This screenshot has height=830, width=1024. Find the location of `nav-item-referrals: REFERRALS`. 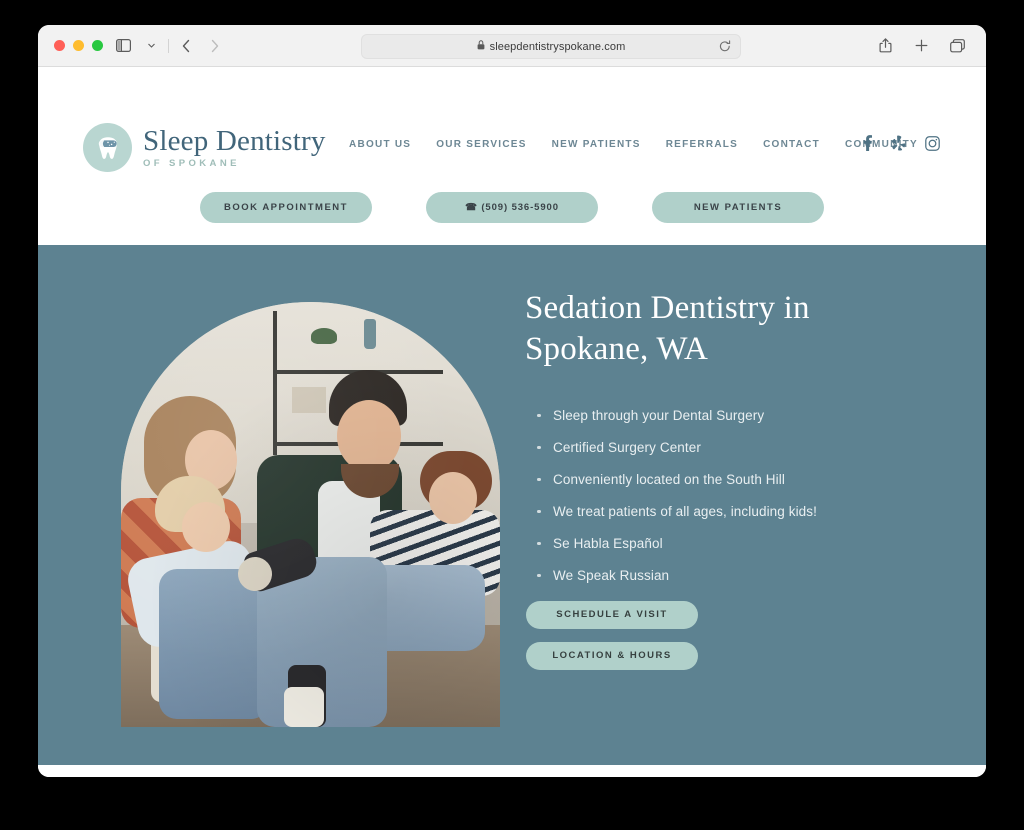

nav-item-referrals: REFERRALS is located at coordinates (702, 144).